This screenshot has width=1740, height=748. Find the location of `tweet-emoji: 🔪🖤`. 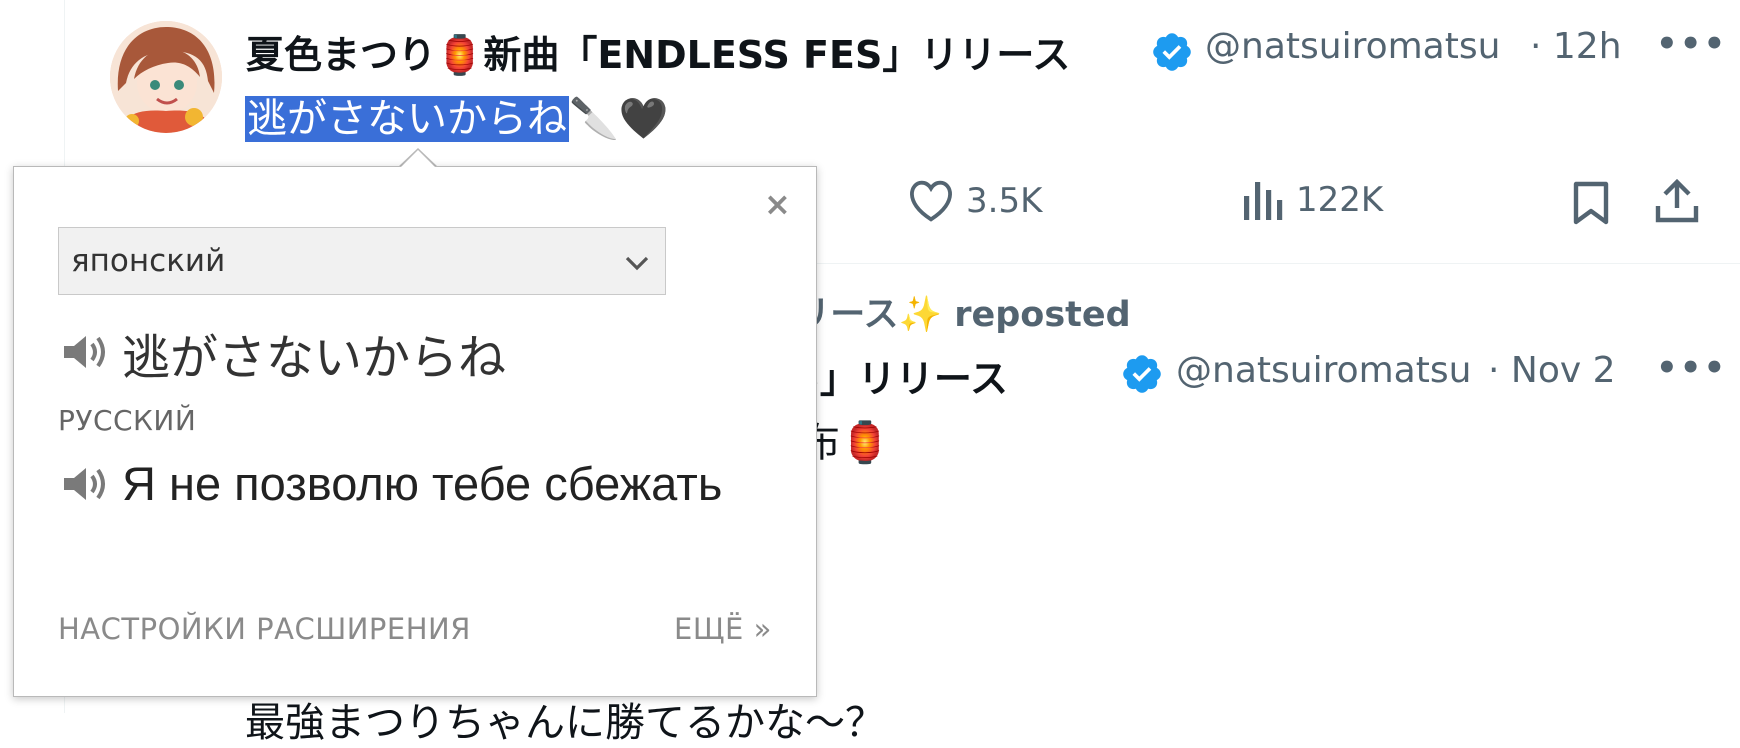

tweet-emoji: 🔪🖤 is located at coordinates (619, 119).